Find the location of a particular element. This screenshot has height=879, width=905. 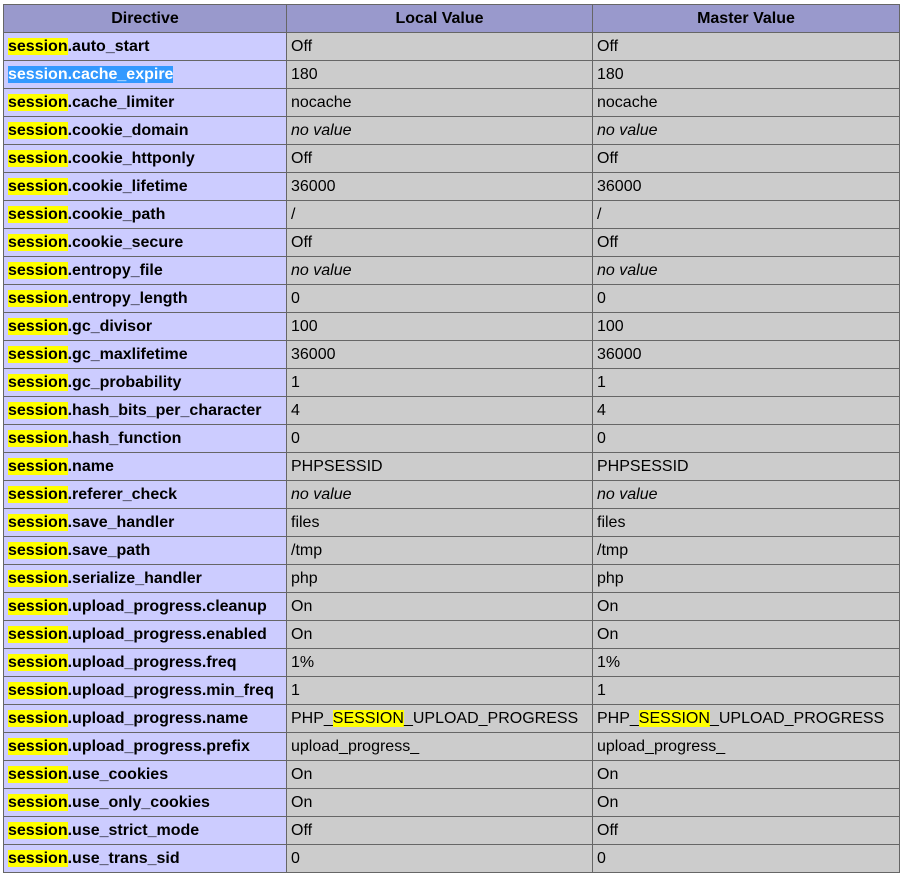

directive-cell: session.cache_limiter is located at coordinates (145, 102).